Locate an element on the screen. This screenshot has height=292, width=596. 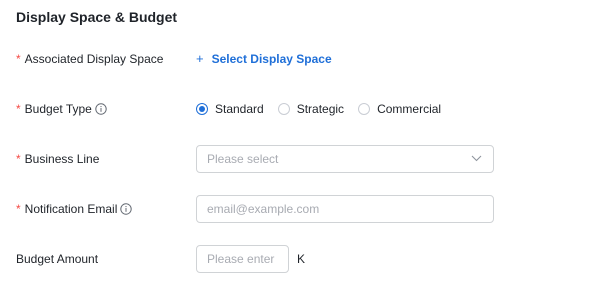
notification-email-label: * Notification Email is located at coordinates (74, 209).